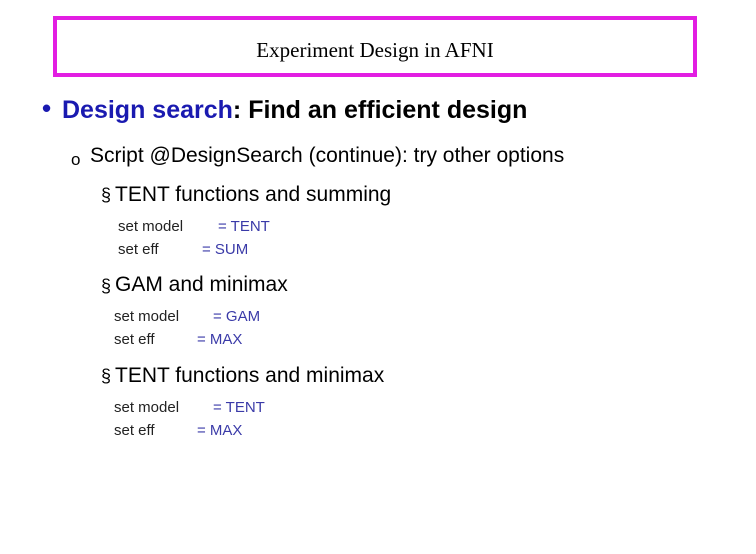 The width and height of the screenshot is (756, 554). What do you see at coordinates (225, 249) in the screenshot?
I see `setting-value: = SUM` at bounding box center [225, 249].